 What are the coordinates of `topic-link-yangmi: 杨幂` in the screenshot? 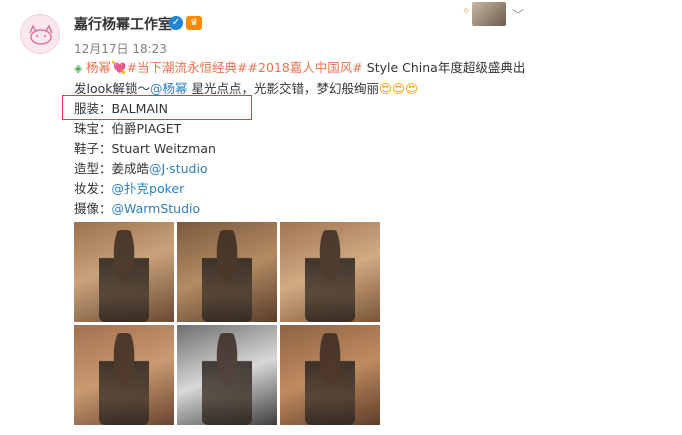 It's located at (98, 67).